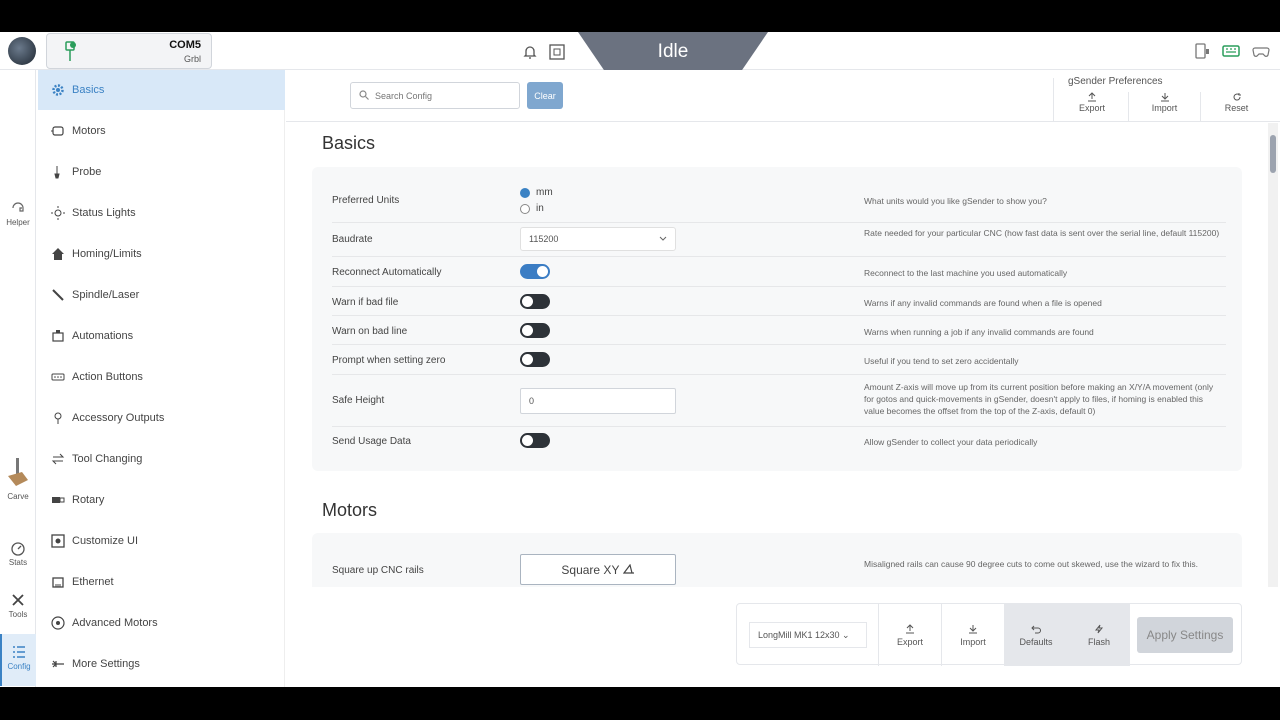  What do you see at coordinates (58, 377) in the screenshot?
I see `buttons-icon` at bounding box center [58, 377].